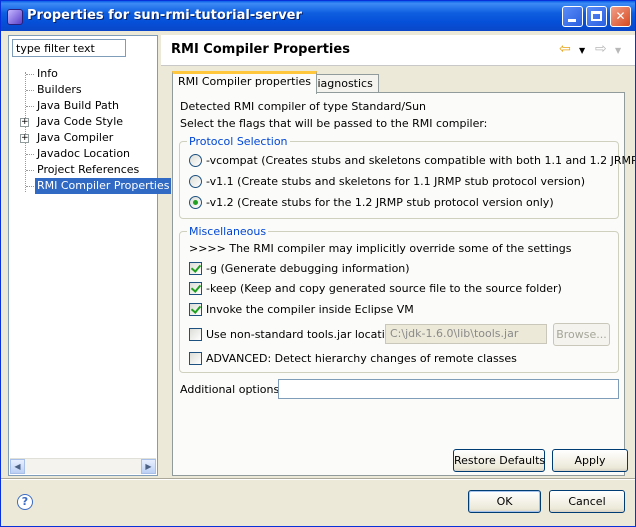  Describe the element at coordinates (25, 502) in the screenshot. I see `help-icon: ?` at that location.